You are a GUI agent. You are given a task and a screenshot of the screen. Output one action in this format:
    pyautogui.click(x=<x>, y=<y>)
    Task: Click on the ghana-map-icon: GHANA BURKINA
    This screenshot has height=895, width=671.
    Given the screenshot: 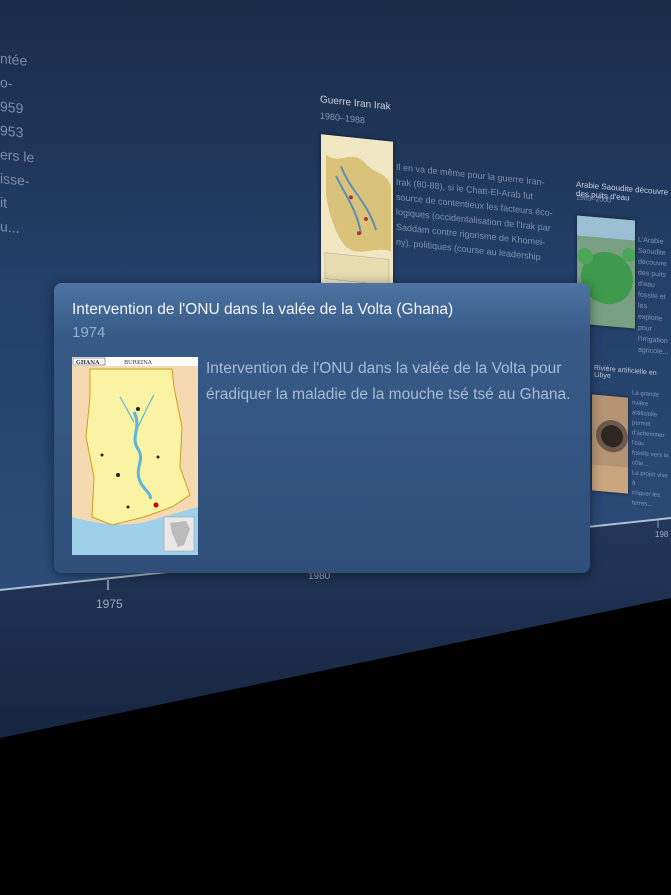 What is the action you would take?
    pyautogui.click(x=135, y=456)
    